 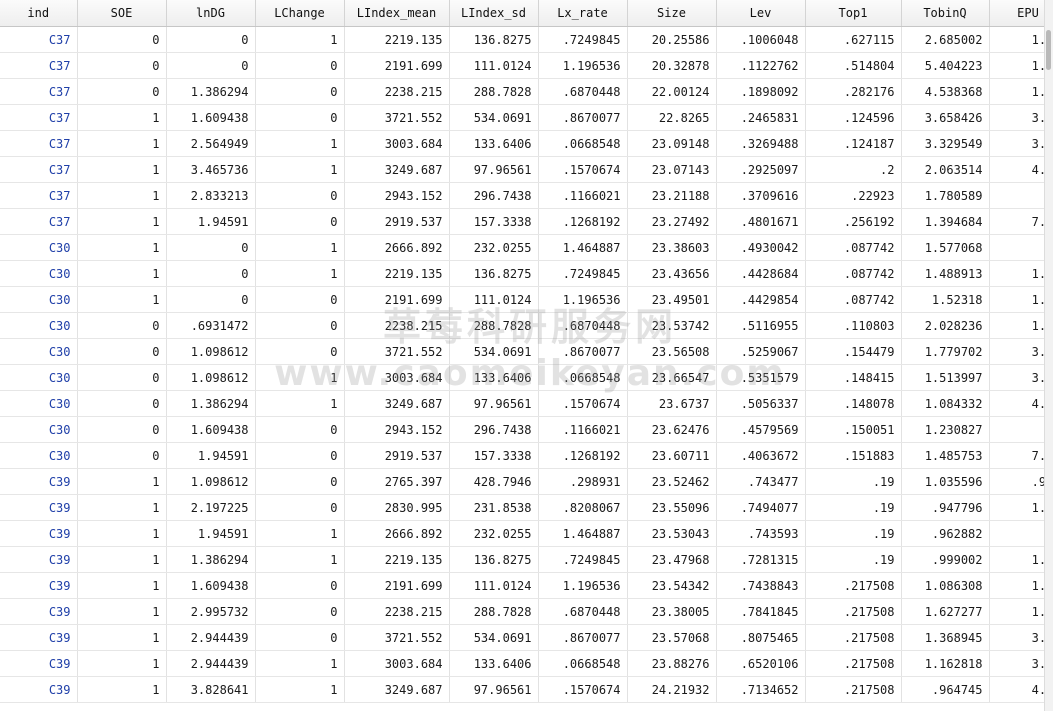 I want to click on table-cell: 23.62476, so click(x=672, y=429).